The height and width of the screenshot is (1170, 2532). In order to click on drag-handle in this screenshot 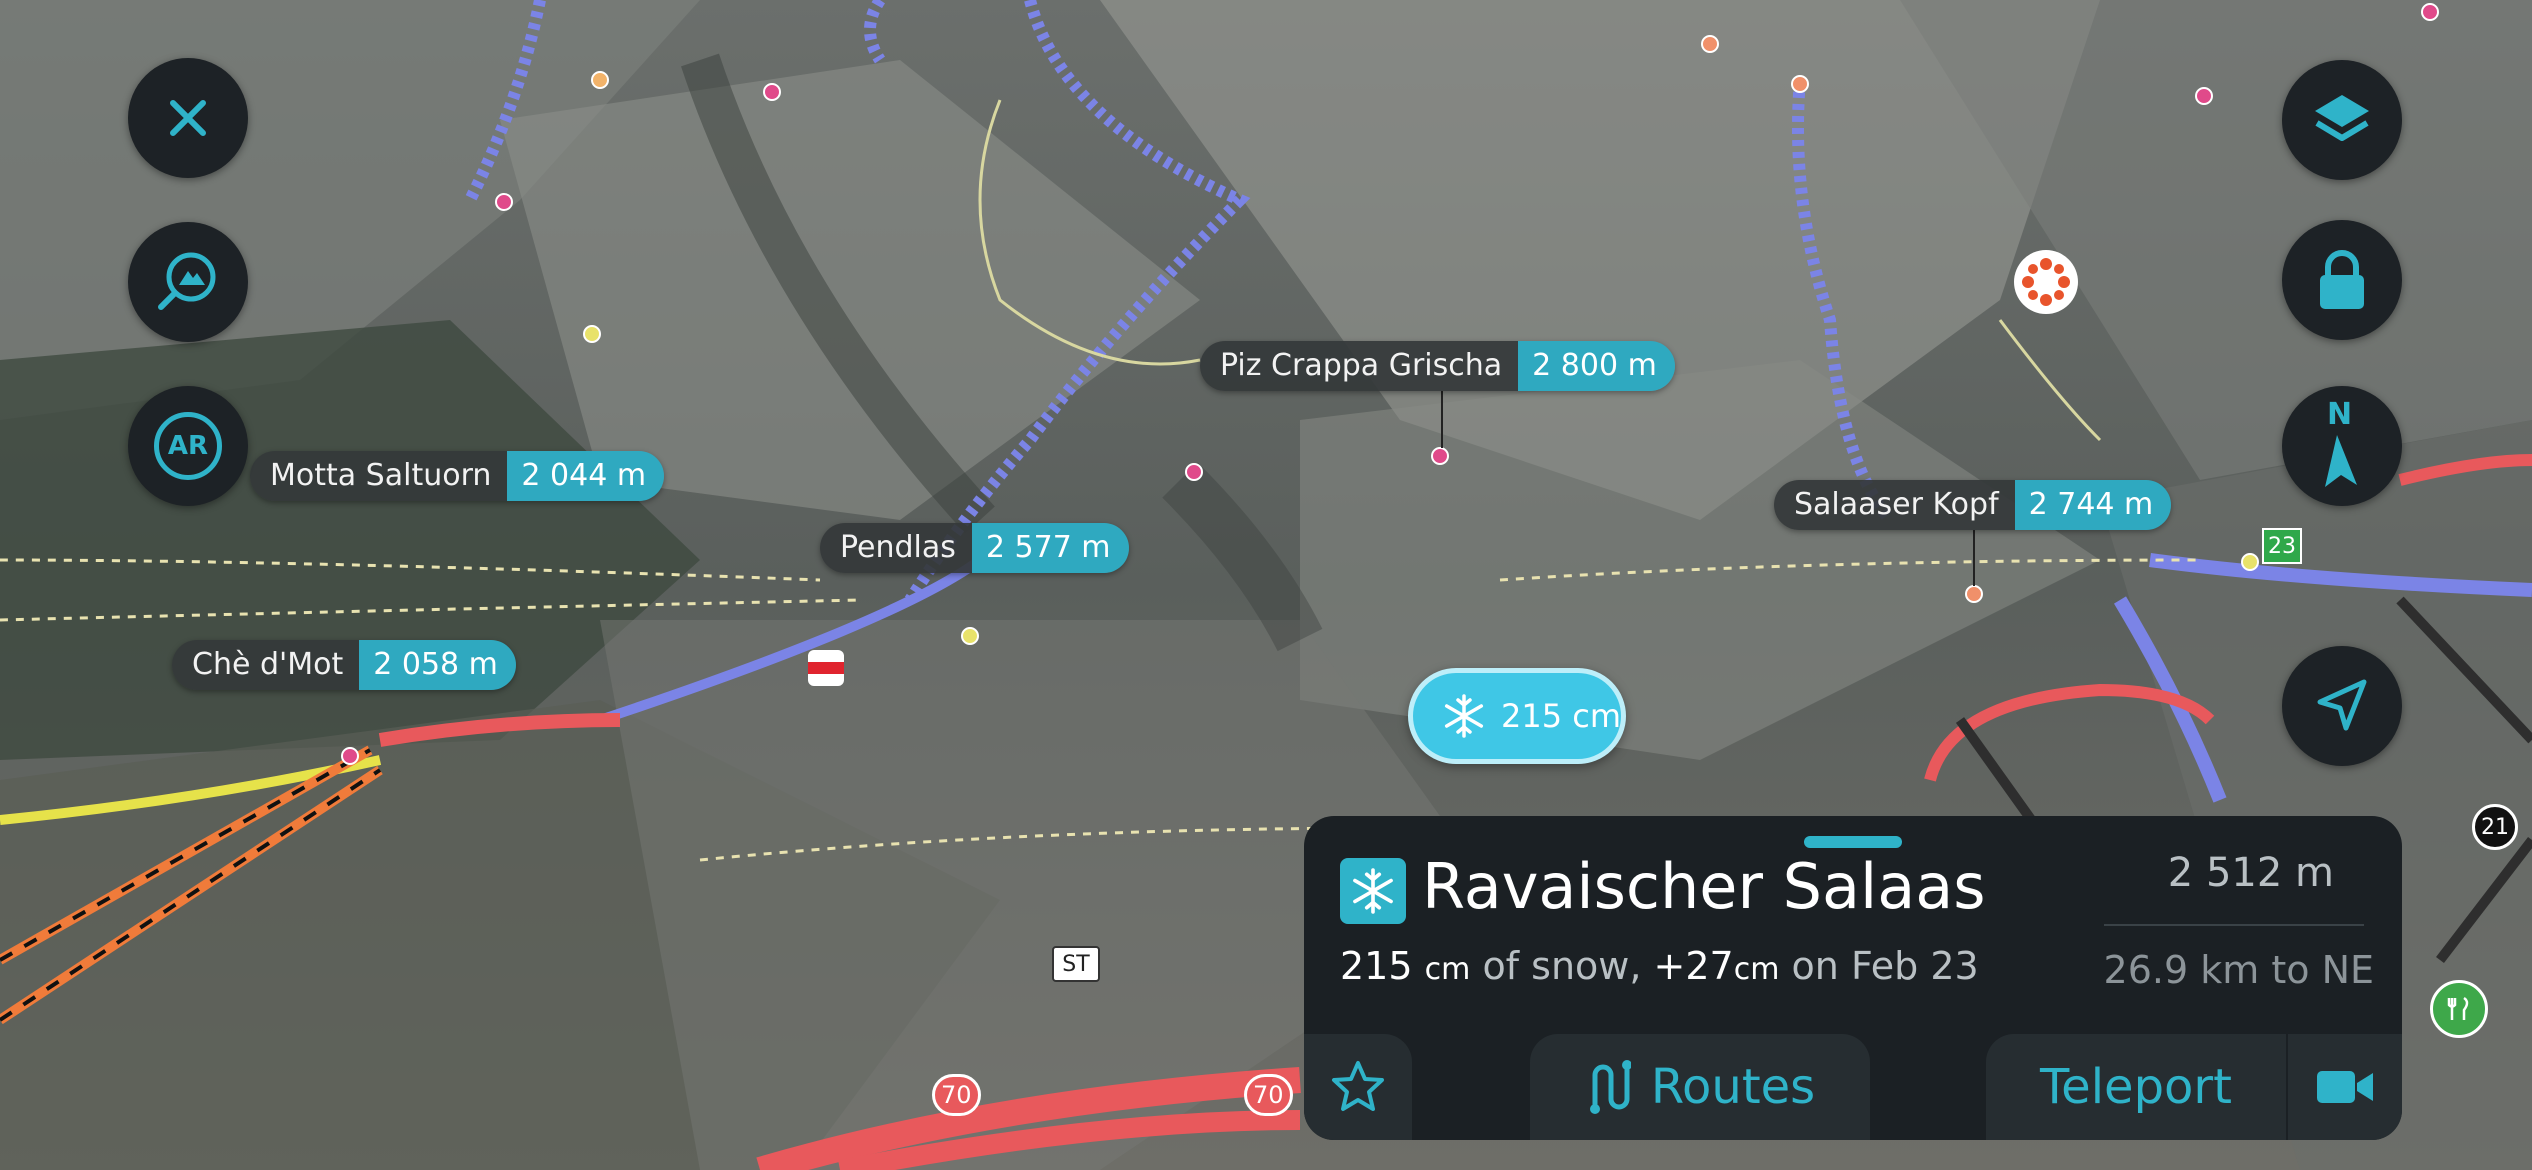, I will do `click(1853, 842)`.